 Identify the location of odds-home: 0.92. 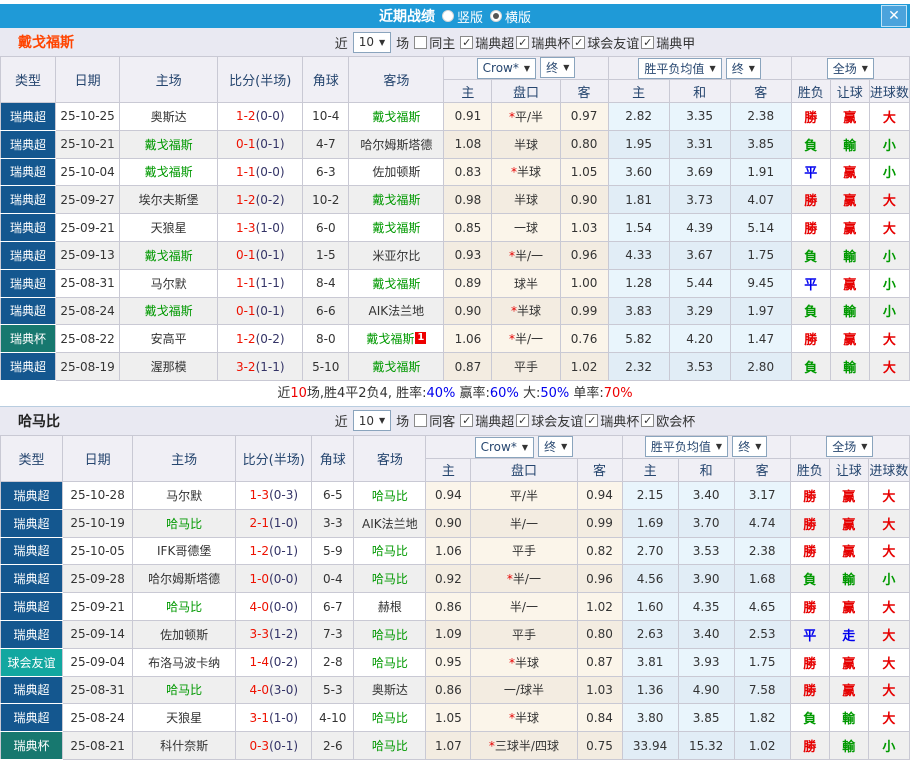
(448, 579).